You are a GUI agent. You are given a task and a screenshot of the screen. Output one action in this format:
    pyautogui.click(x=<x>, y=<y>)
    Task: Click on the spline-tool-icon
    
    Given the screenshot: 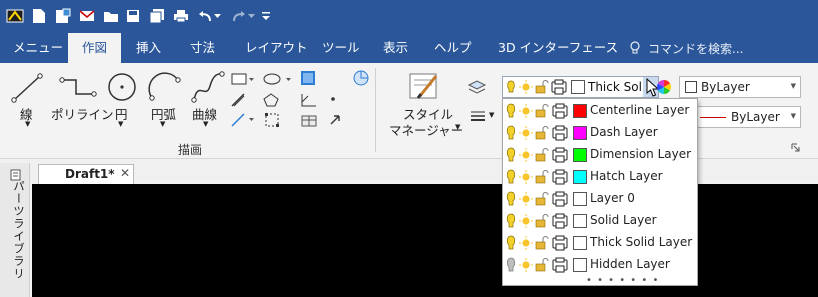 What is the action you would take?
    pyautogui.click(x=244, y=120)
    